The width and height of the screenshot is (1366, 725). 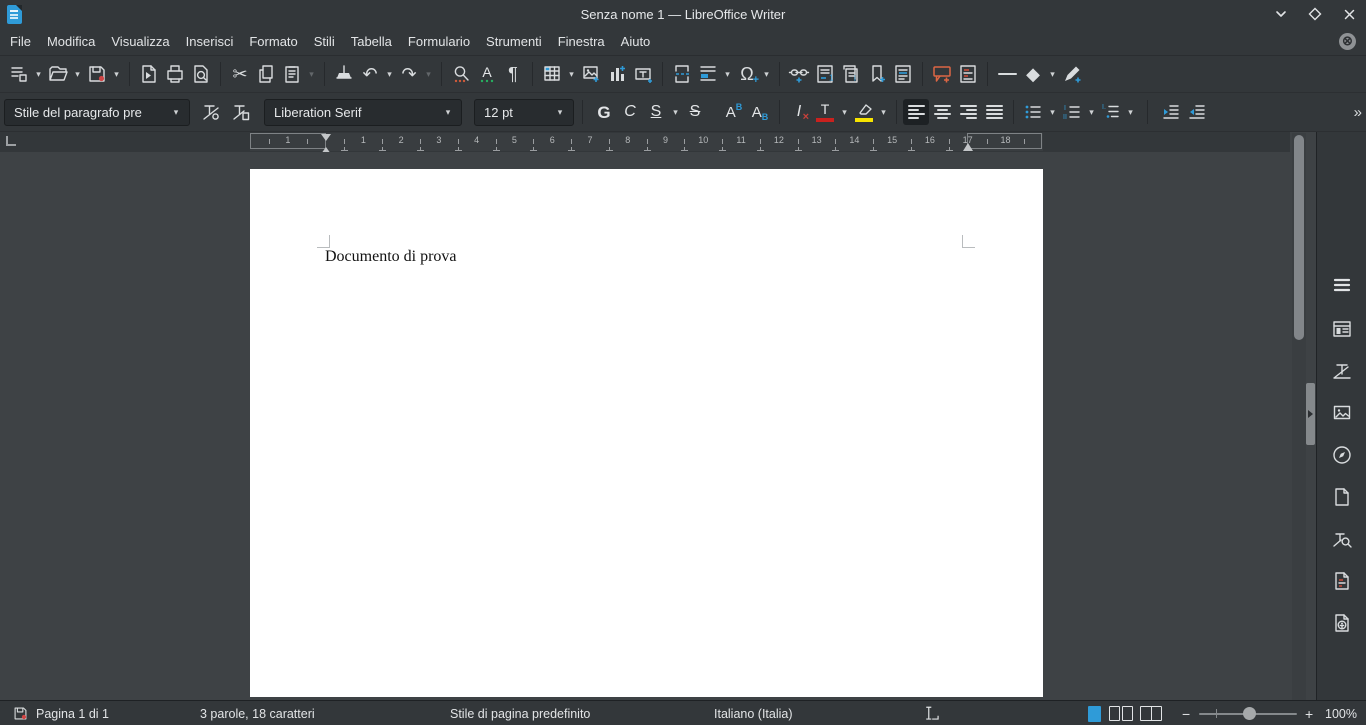 What do you see at coordinates (1094, 713) in the screenshot?
I see `single-page-view-button` at bounding box center [1094, 713].